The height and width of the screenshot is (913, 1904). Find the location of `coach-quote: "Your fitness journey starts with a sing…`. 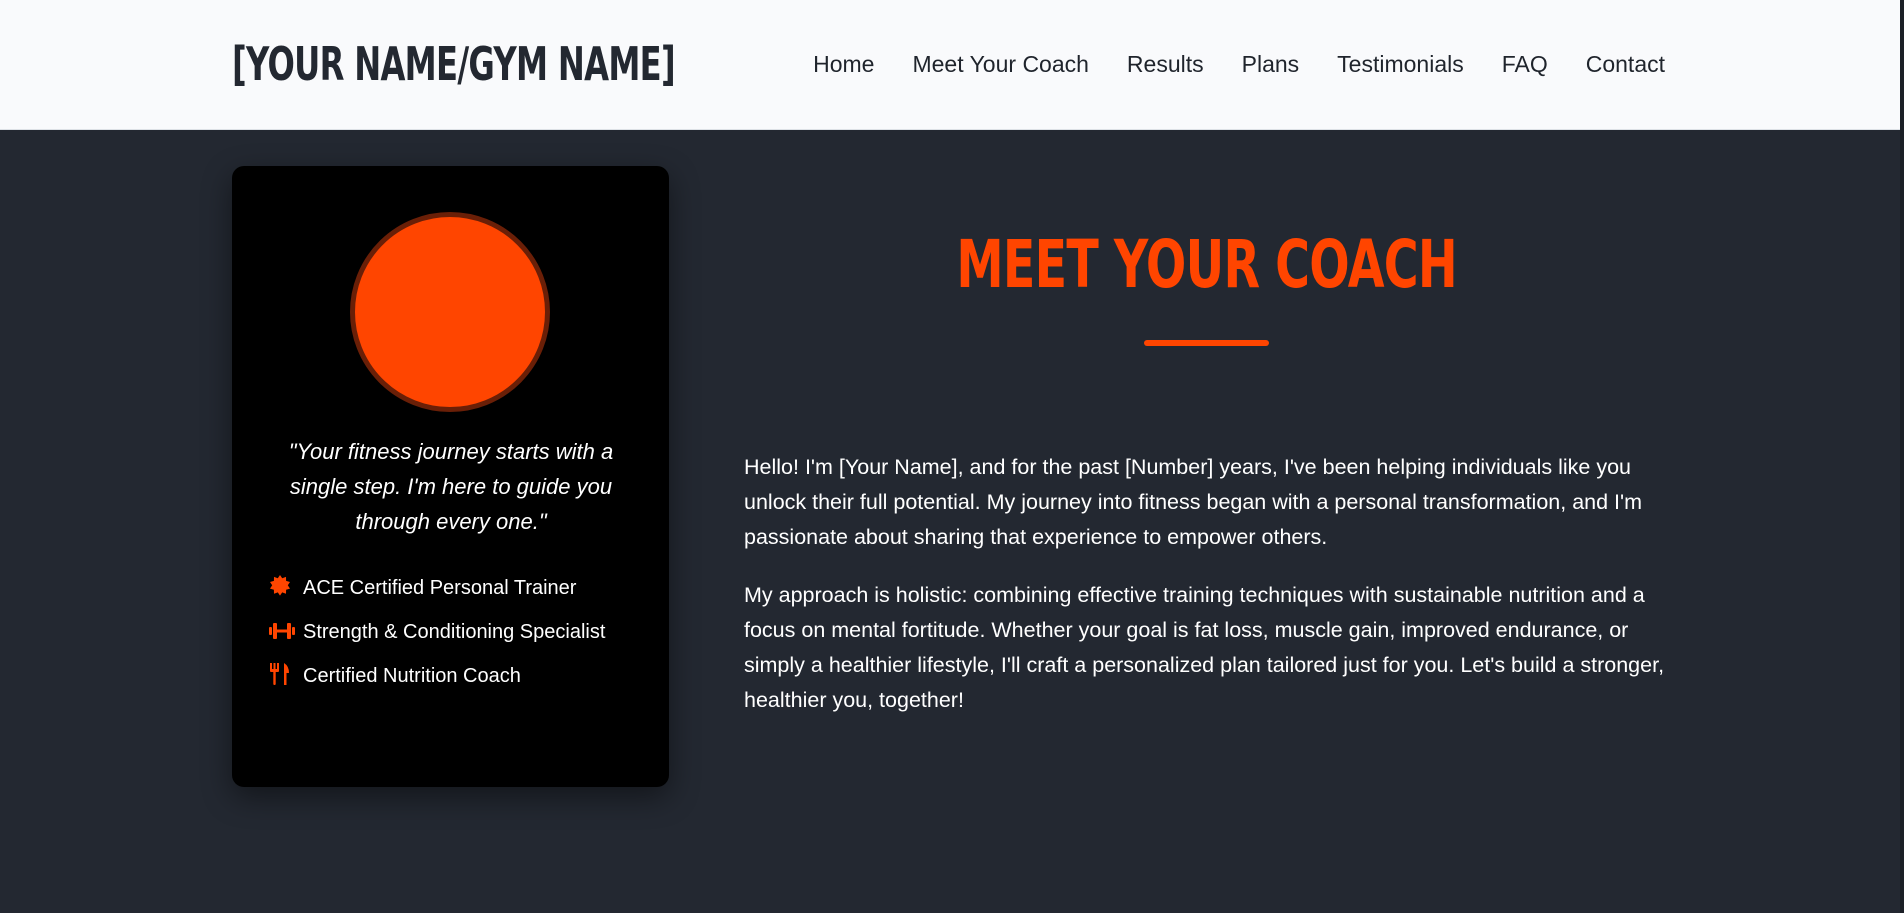

coach-quote: "Your fitness journey starts with a sing… is located at coordinates (451, 486).